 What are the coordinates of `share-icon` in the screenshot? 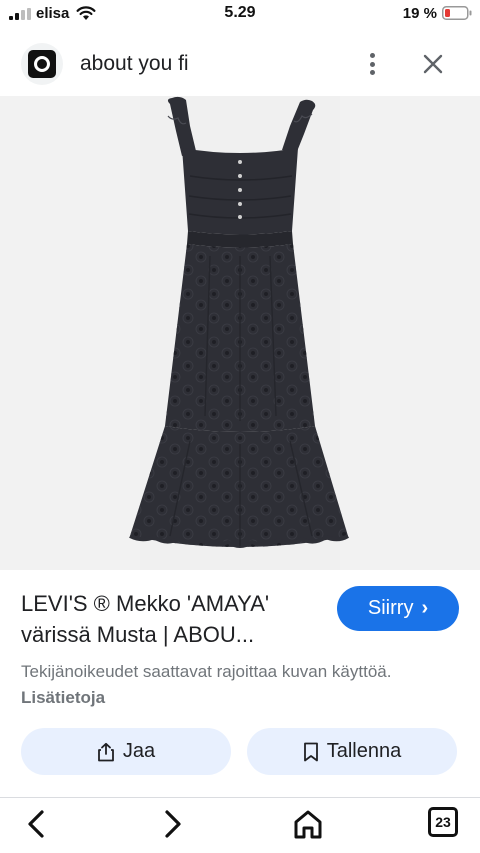 It's located at (105, 751).